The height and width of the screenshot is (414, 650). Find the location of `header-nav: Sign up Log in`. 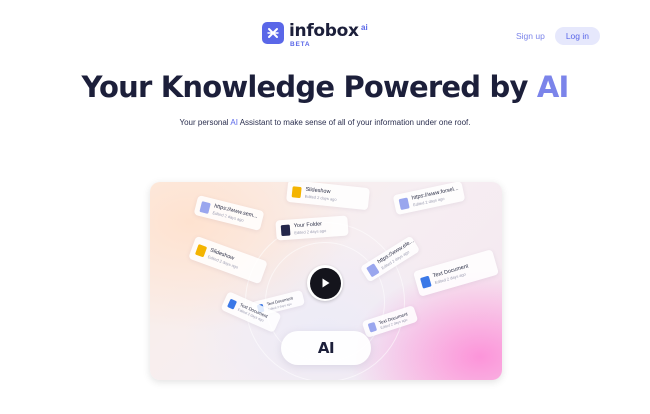

header-nav: Sign up Log in is located at coordinates (558, 36).